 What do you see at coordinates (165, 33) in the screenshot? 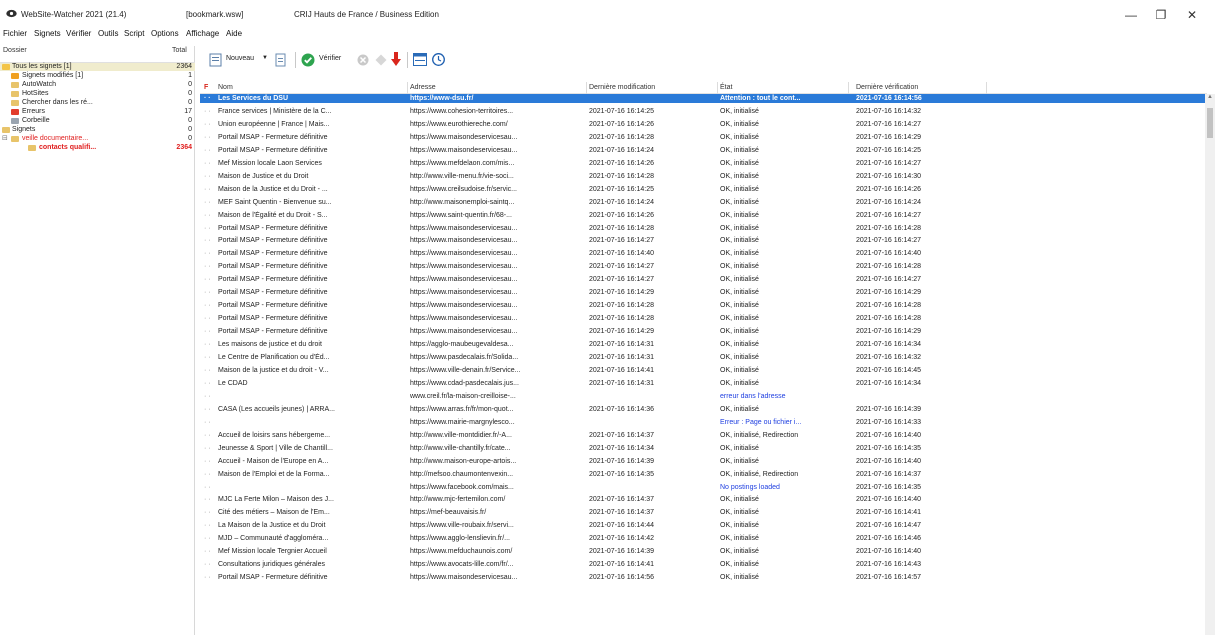
I see `menu-options: Options` at bounding box center [165, 33].